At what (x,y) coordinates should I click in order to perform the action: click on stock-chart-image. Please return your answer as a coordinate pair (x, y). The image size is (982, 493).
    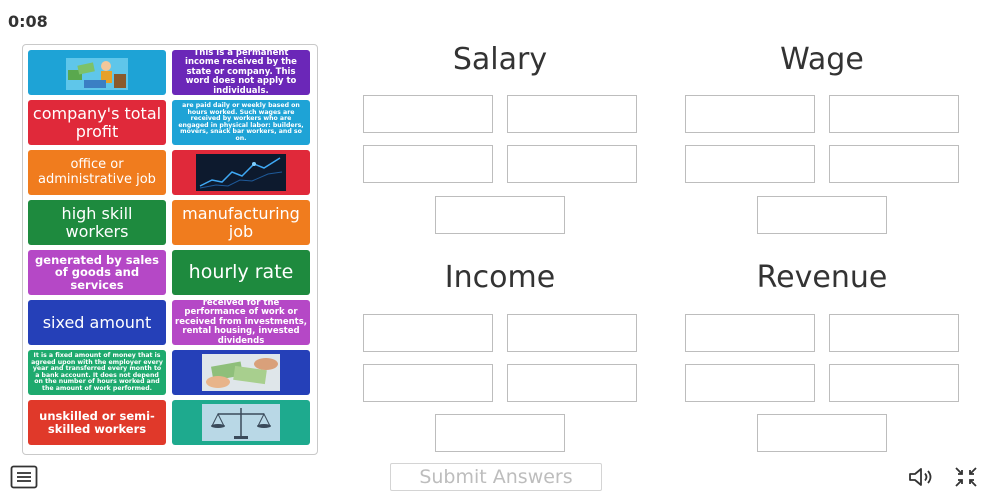
    Looking at the image, I should click on (241, 172).